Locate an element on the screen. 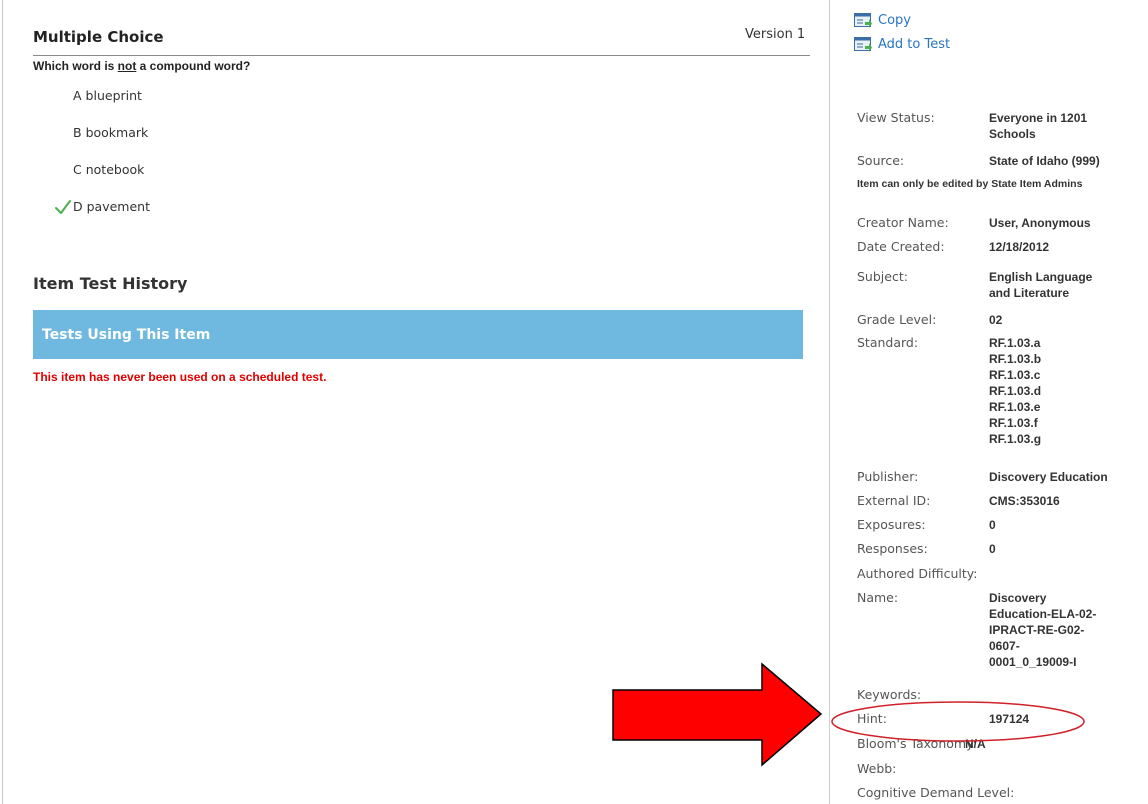 This screenshot has width=1148, height=804. subject-value: English Language and Literature is located at coordinates (1041, 285).